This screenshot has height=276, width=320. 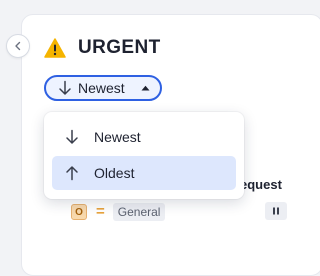 I want to click on task-meta-row: O = General, so click(x=118, y=212).